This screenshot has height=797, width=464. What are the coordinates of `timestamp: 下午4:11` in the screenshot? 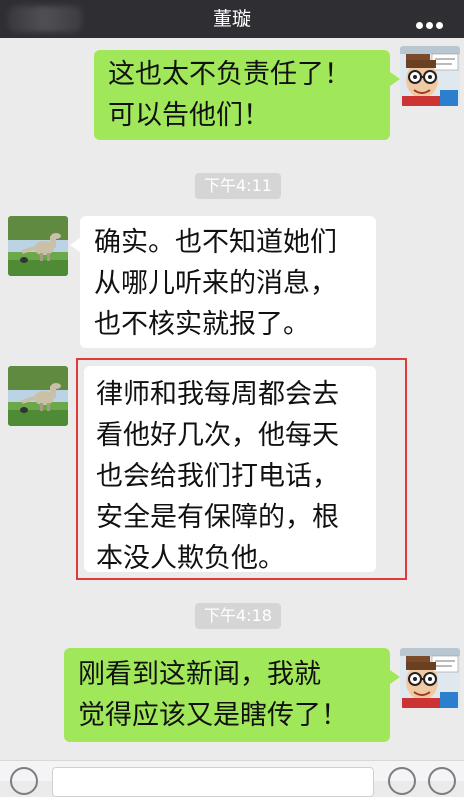 It's located at (238, 186).